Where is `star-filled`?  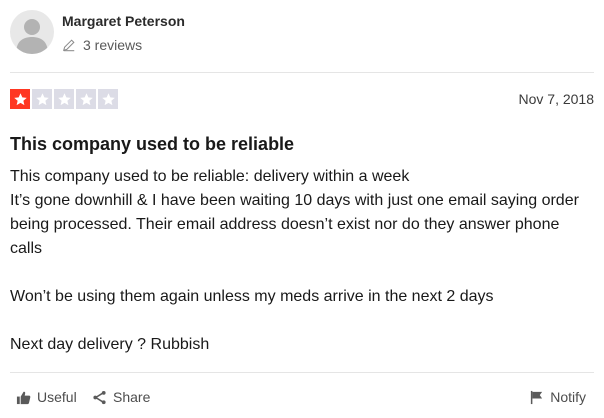 star-filled is located at coordinates (20, 99).